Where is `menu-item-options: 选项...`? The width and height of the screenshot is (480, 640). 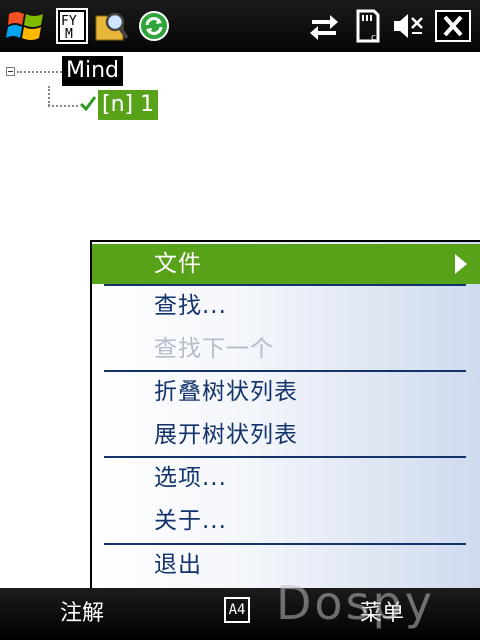
menu-item-options: 选项... is located at coordinates (286, 478).